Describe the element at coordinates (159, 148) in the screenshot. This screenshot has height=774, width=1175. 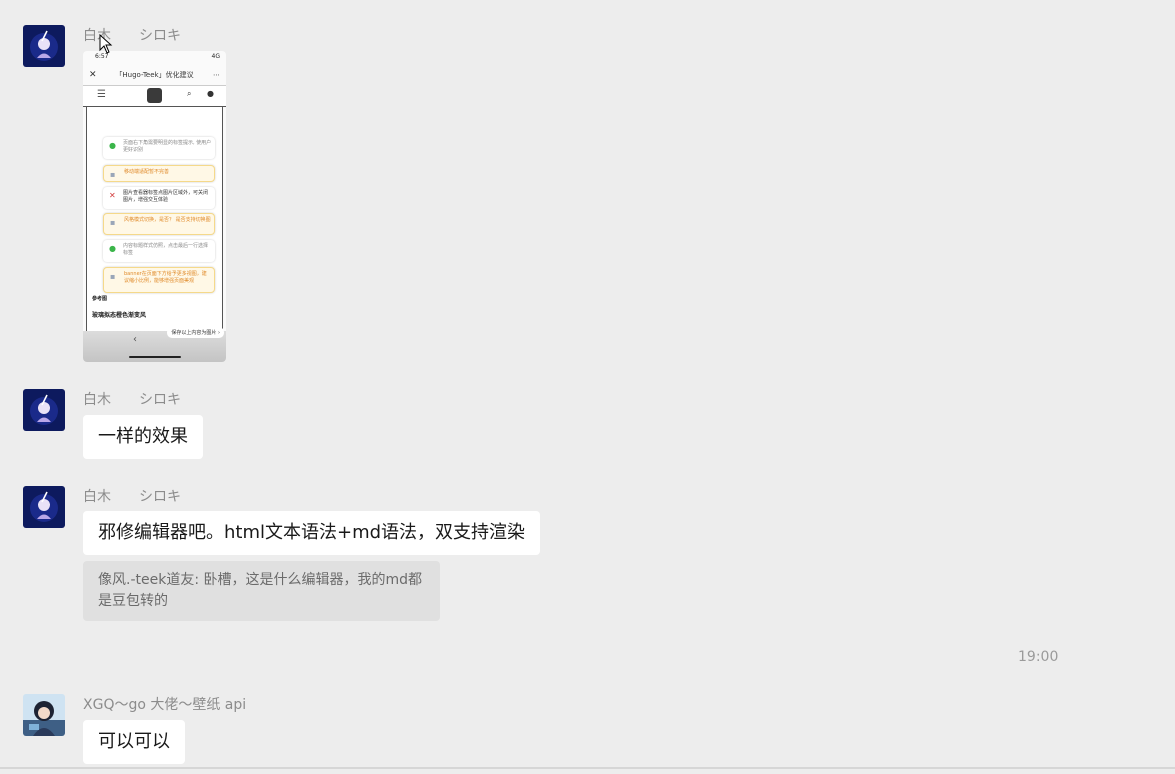
I see `suggestion-card: ● 页面右下角需要明显的标签提示, 使用户更好识别` at that location.